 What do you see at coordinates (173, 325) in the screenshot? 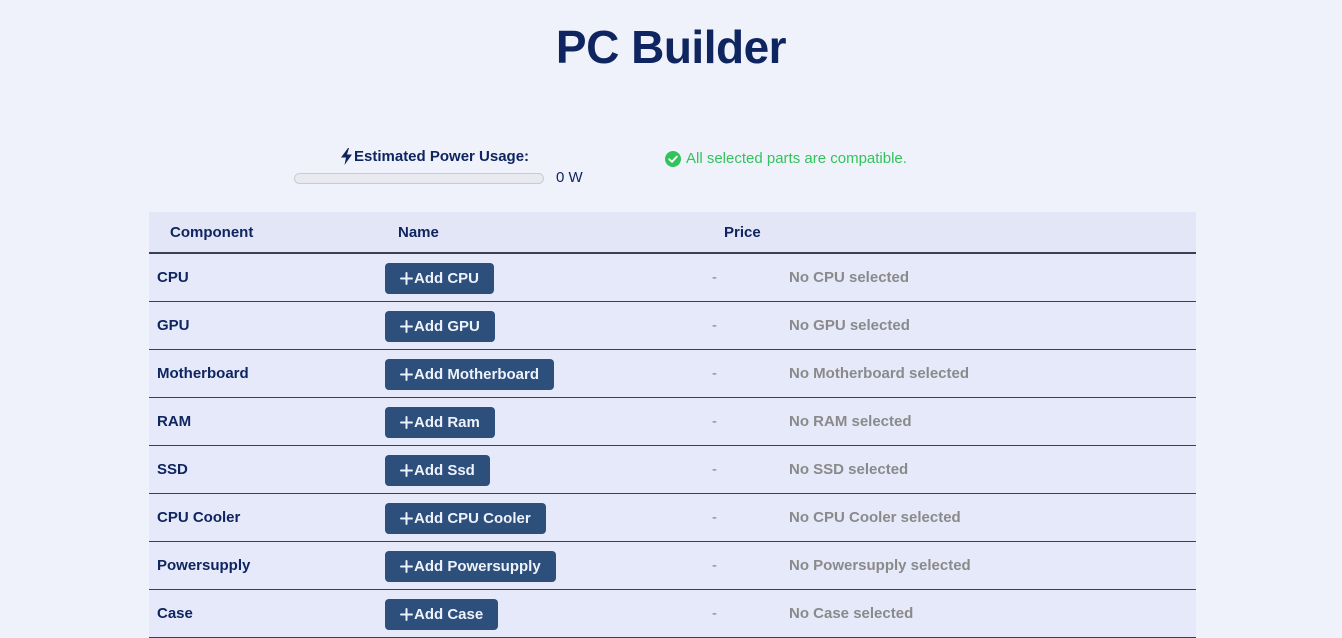
I see `component-name: GPU` at bounding box center [173, 325].